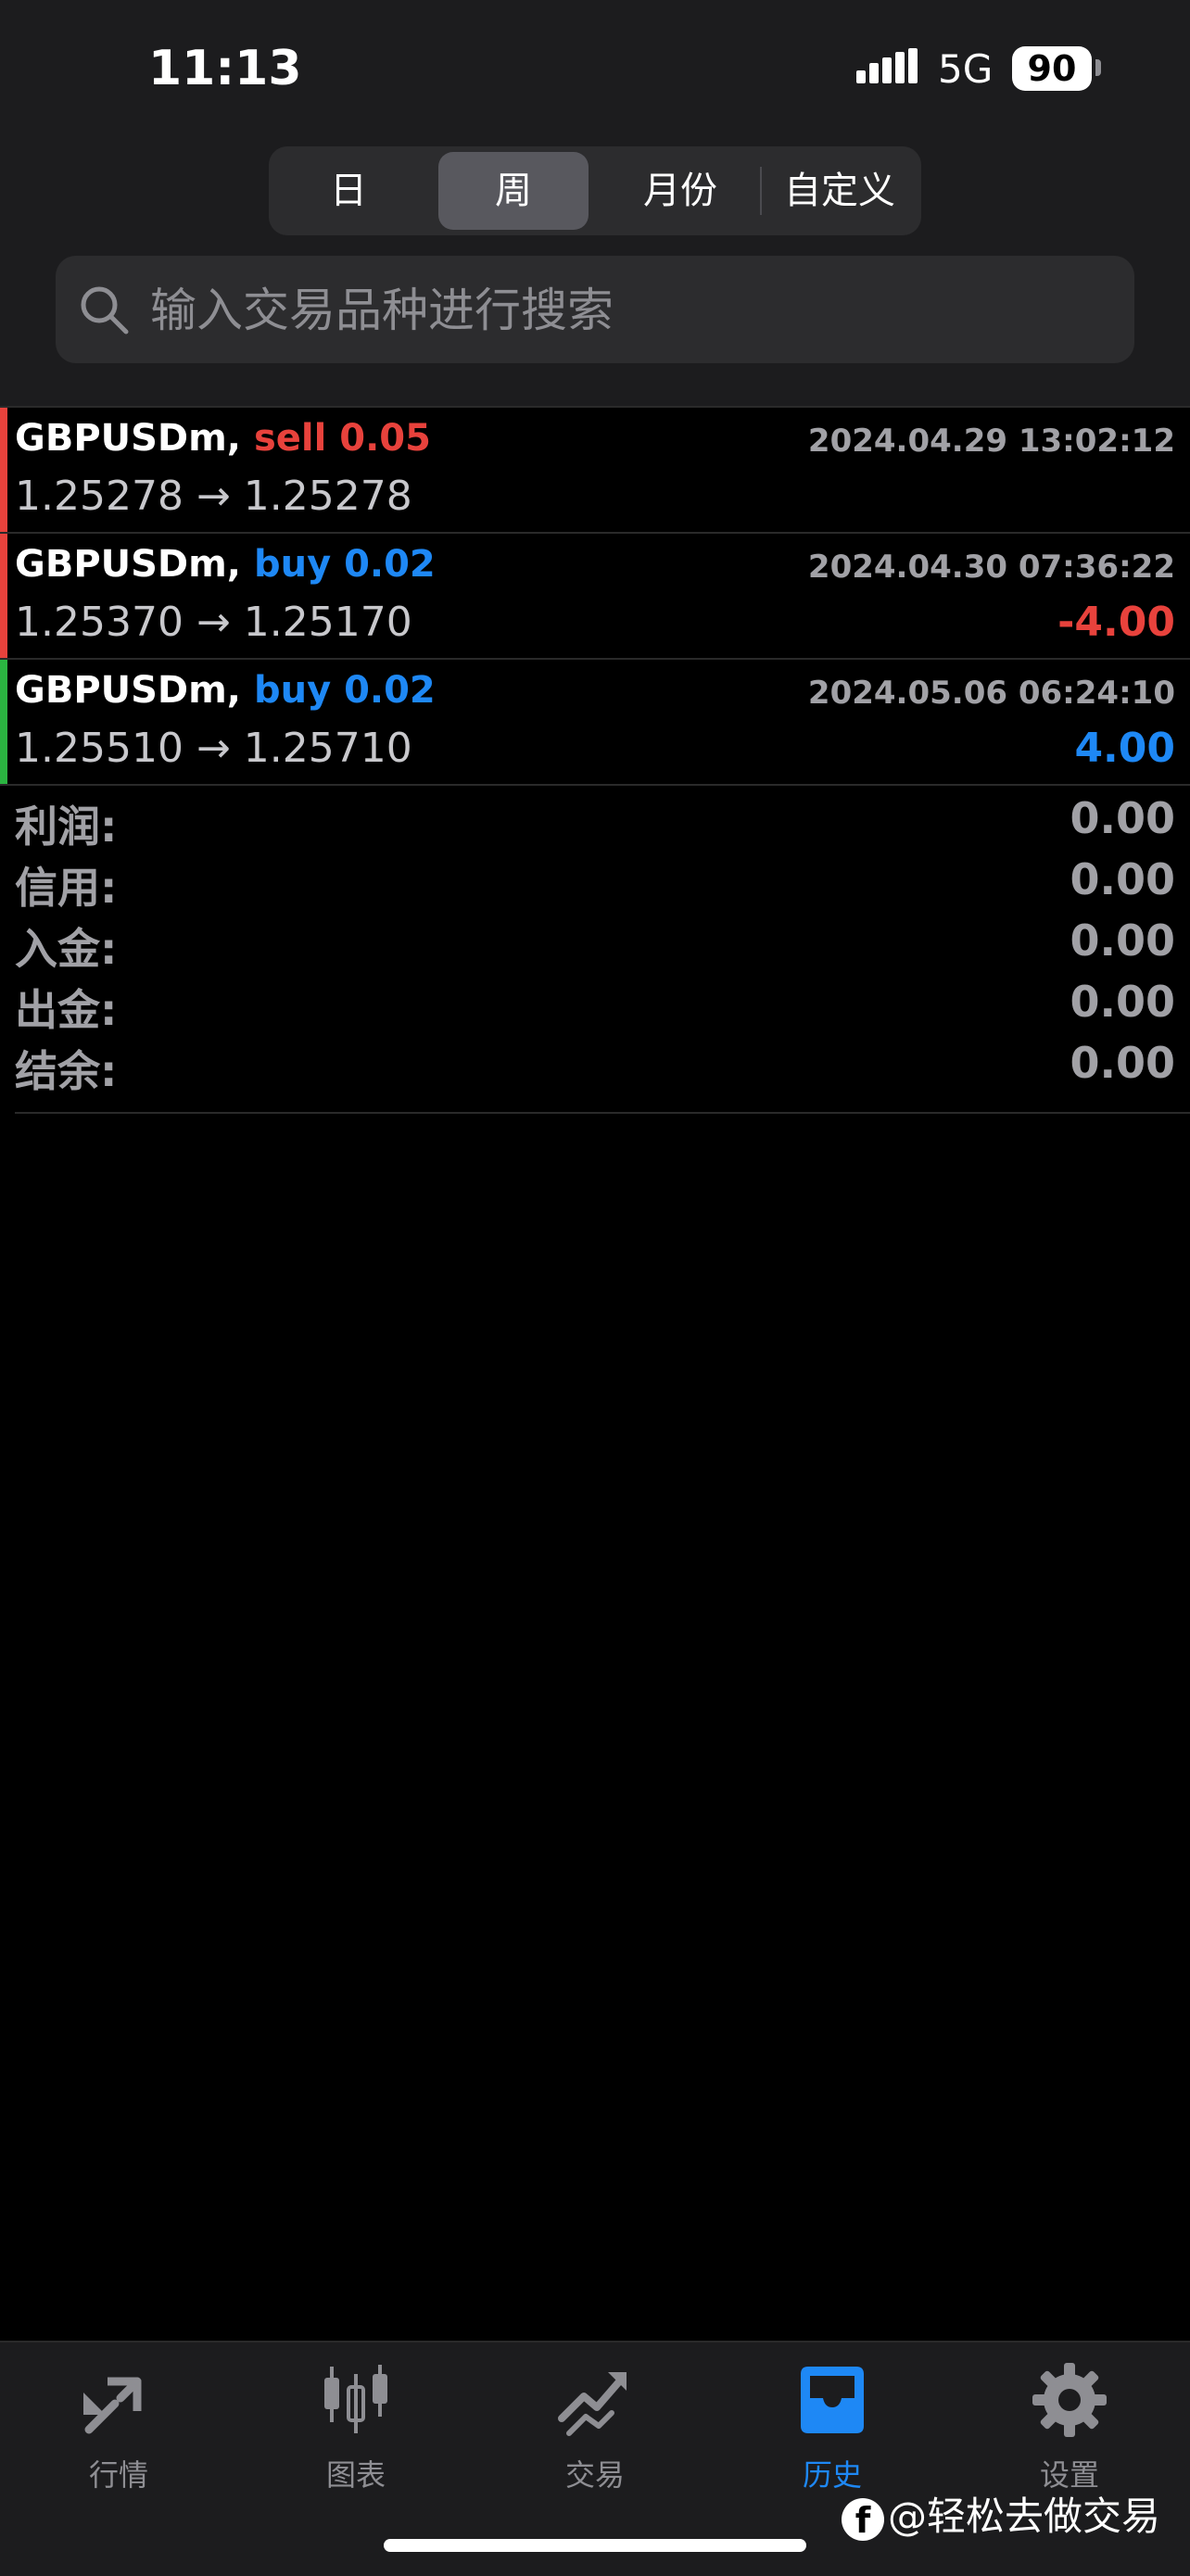 The image size is (1190, 2576). What do you see at coordinates (632, 310) in the screenshot?
I see `search-input` at bounding box center [632, 310].